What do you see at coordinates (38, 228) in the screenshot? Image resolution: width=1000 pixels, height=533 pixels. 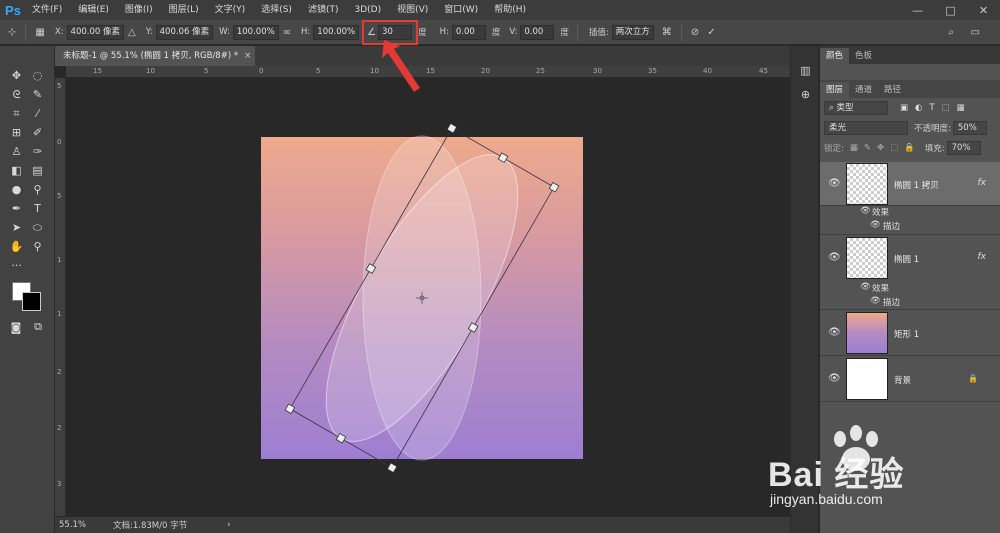 I see `ellipse-tool-icon: ⬭` at bounding box center [38, 228].